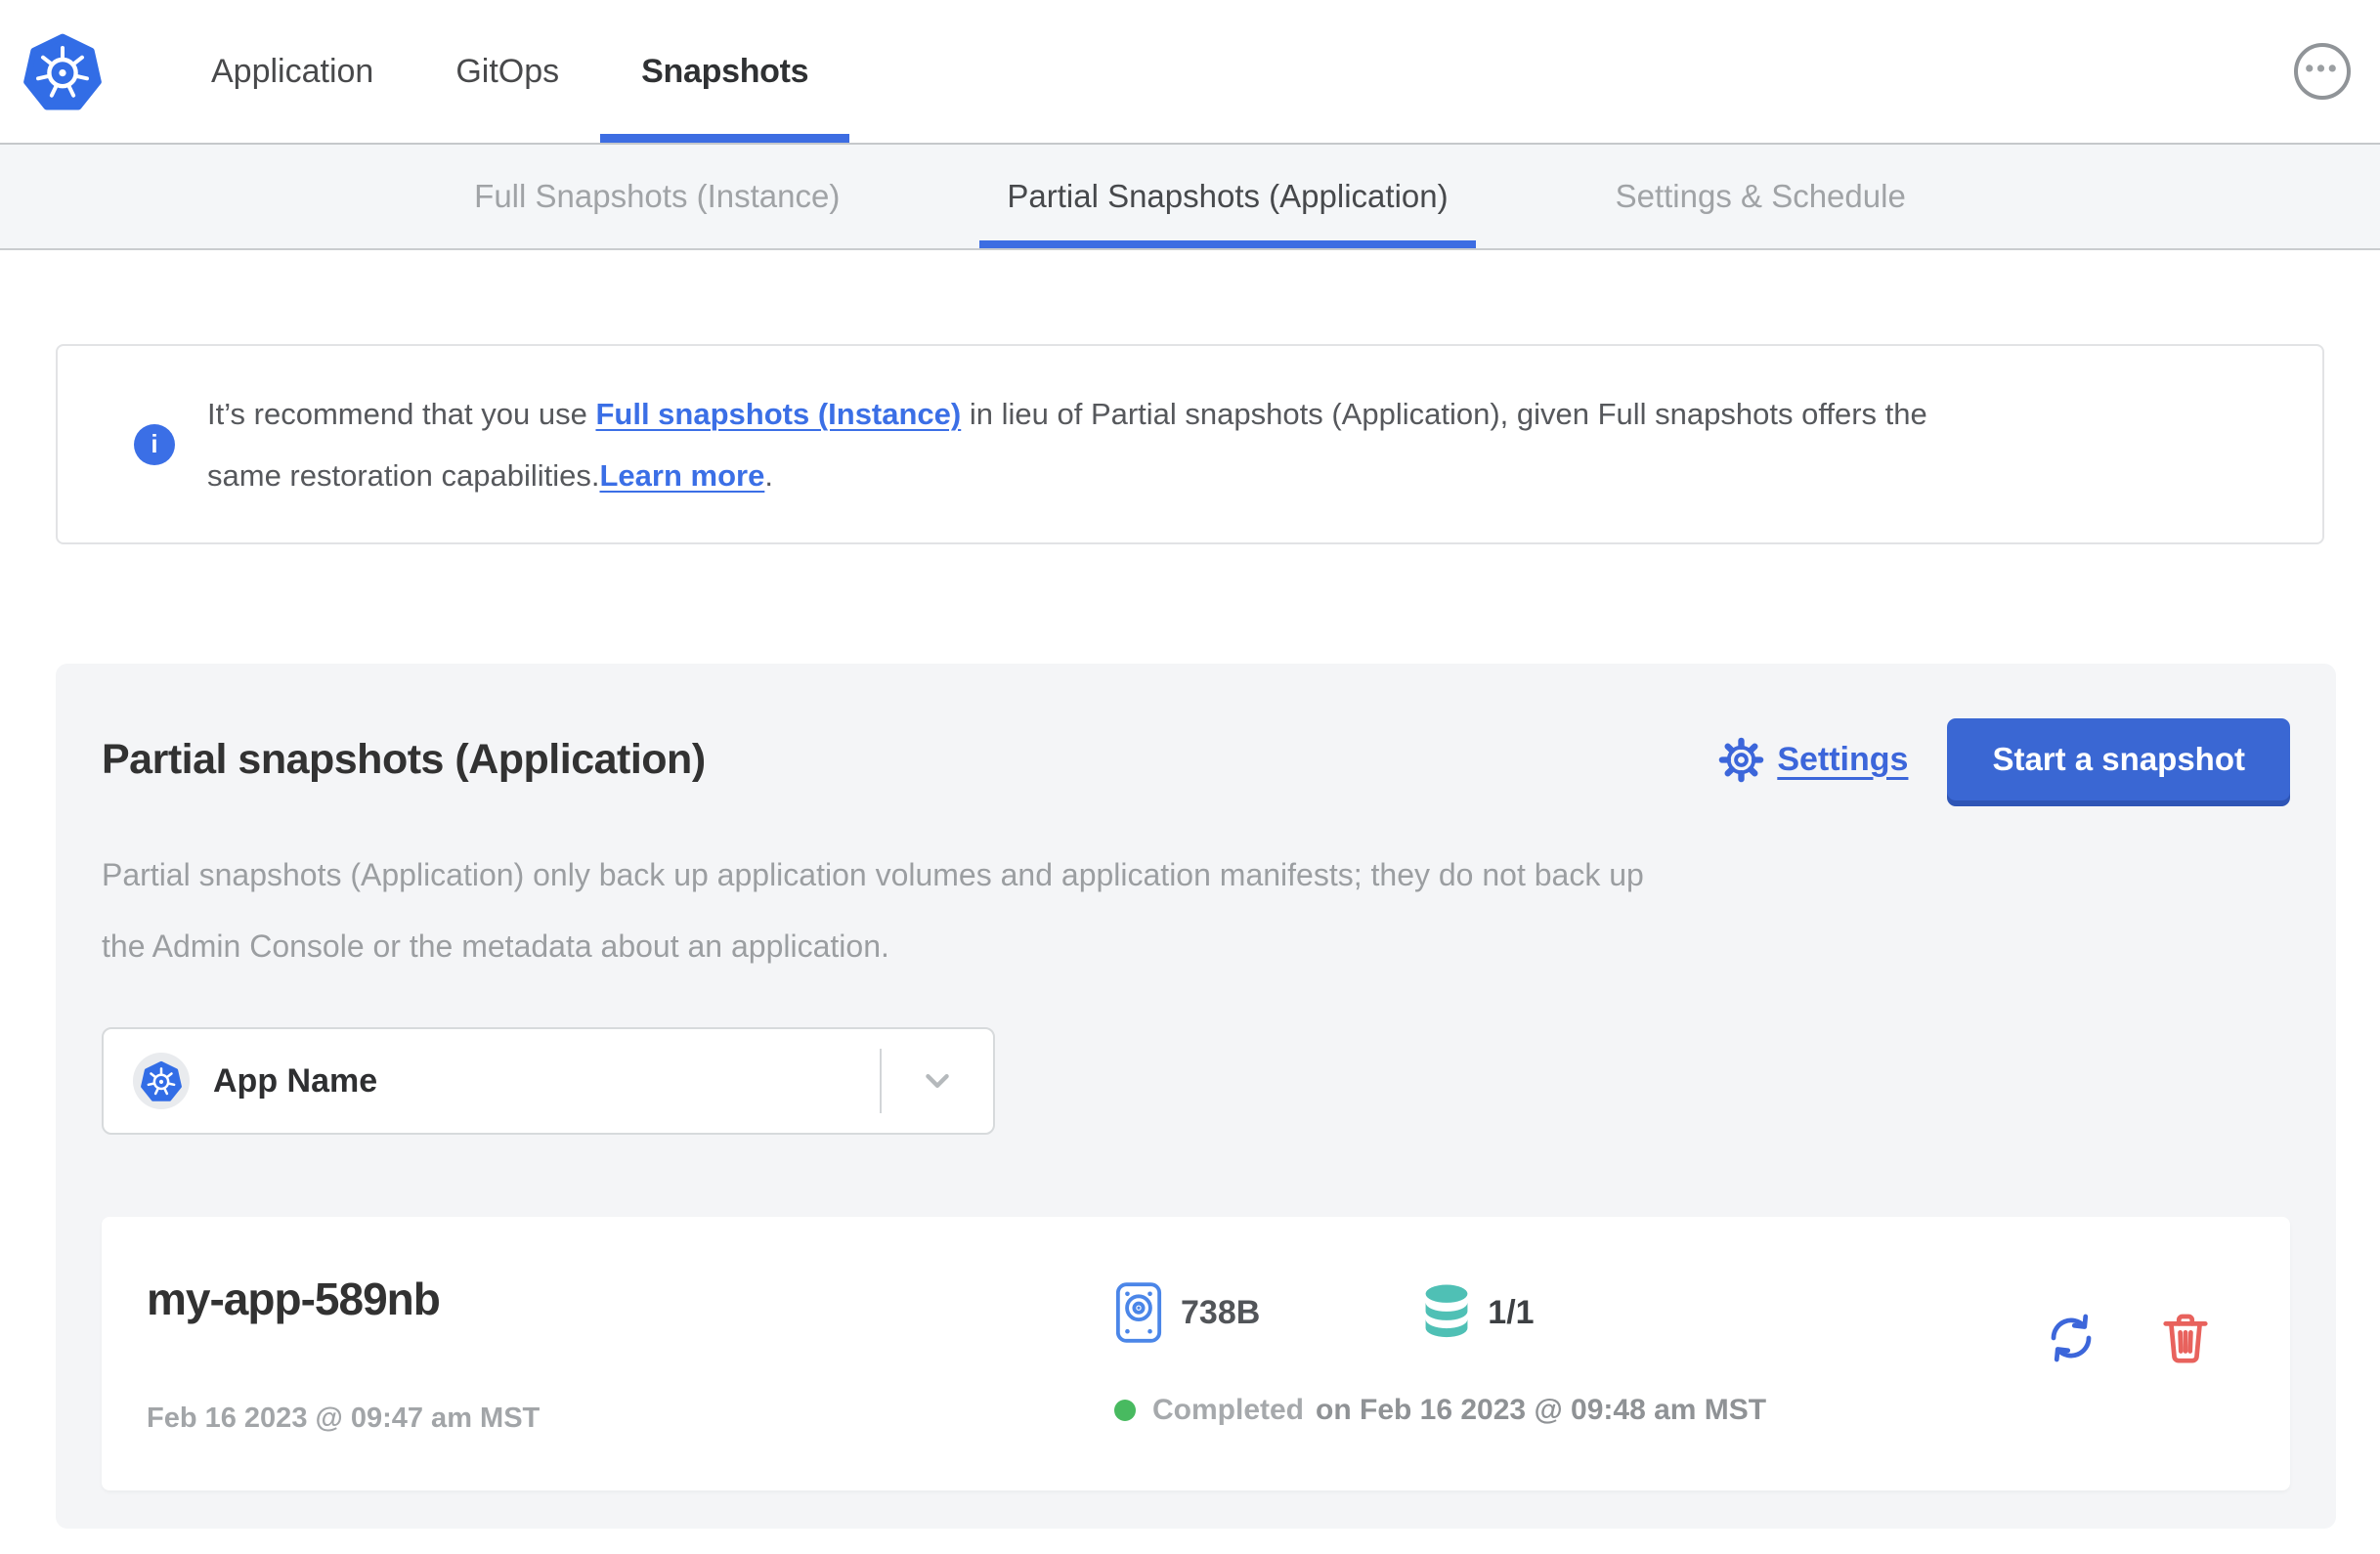 Image resolution: width=2380 pixels, height=1554 pixels. I want to click on restore-snapshot-button, so click(2071, 1339).